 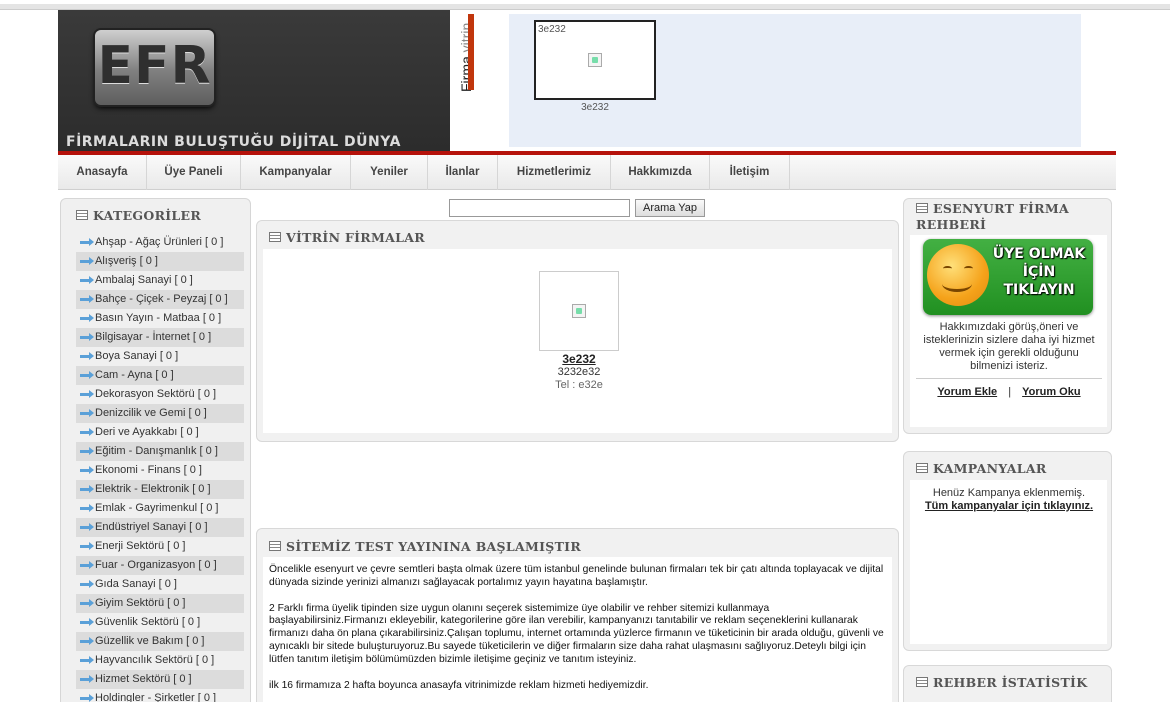 I want to click on firm-description: 3232e32, so click(x=579, y=372).